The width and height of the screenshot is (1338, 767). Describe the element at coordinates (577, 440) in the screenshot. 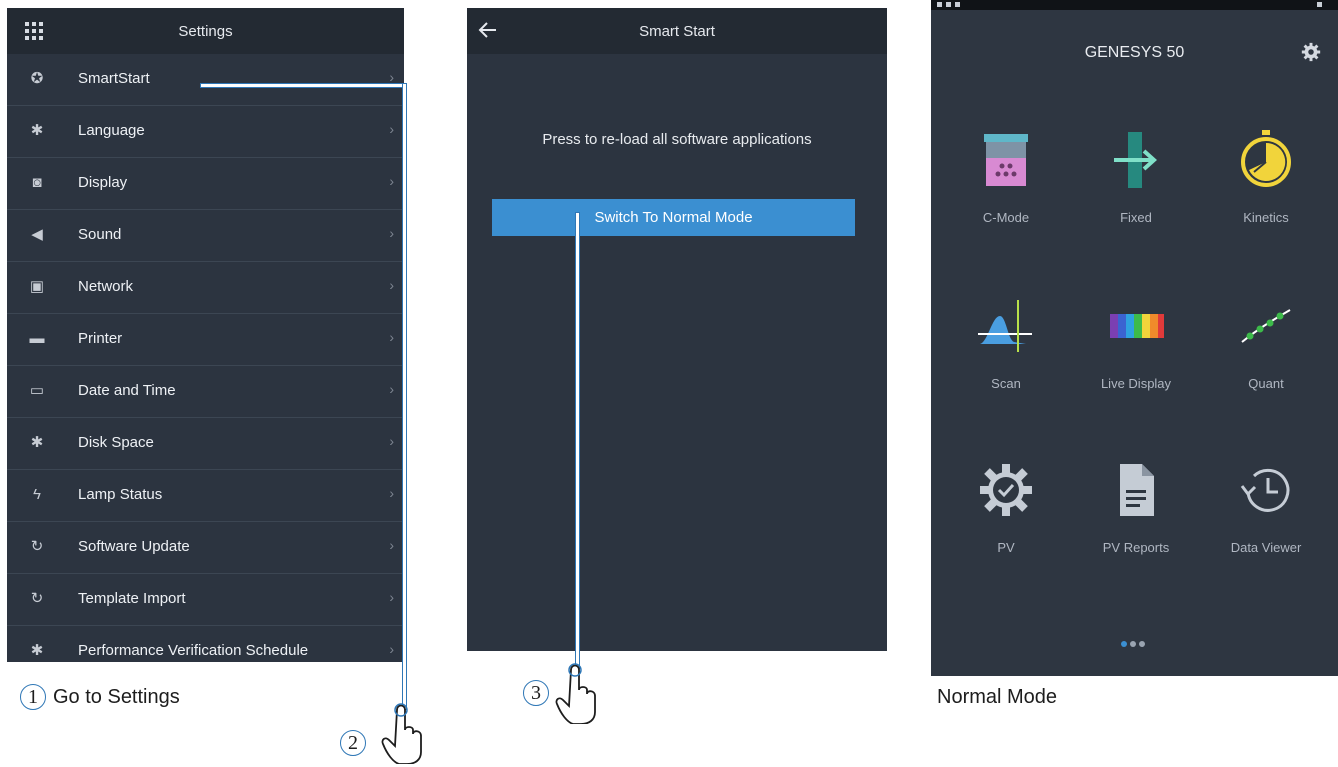

I see `callout-line-v2` at that location.